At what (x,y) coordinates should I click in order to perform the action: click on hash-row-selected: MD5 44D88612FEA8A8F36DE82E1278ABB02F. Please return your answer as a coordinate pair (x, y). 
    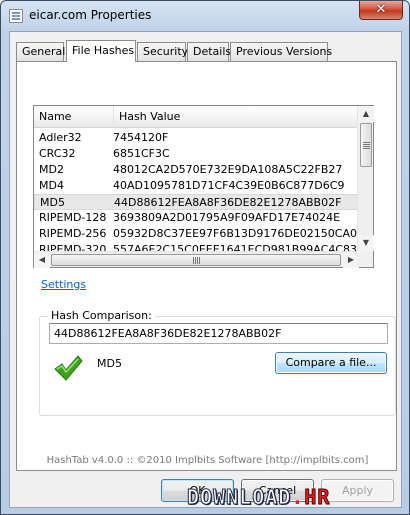
    Looking at the image, I should click on (196, 202).